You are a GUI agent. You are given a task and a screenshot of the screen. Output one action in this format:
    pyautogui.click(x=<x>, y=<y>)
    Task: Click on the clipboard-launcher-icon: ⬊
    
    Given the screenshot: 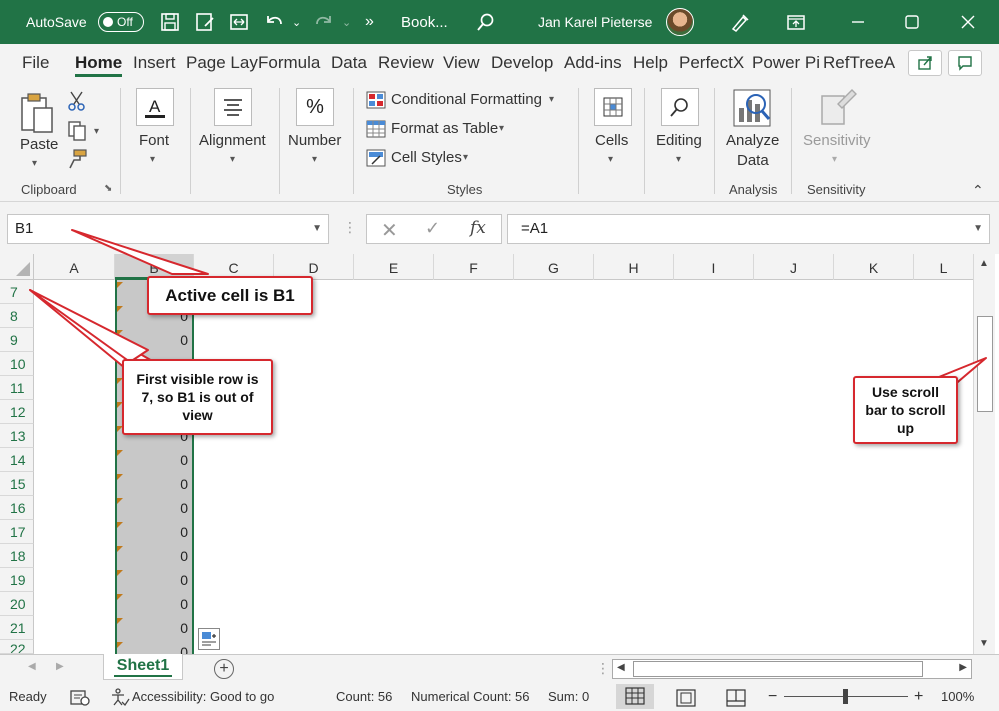 What is the action you would take?
    pyautogui.click(x=108, y=188)
    